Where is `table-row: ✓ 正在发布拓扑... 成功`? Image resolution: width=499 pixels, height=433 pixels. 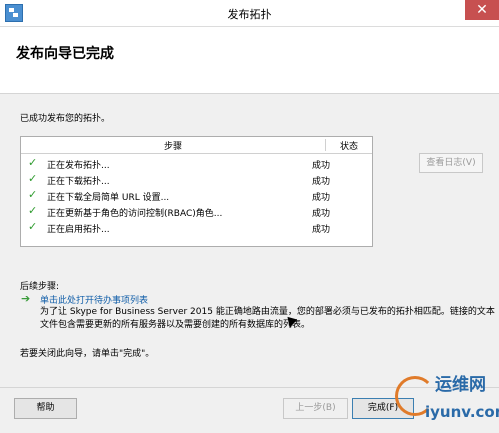 table-row: ✓ 正在发布拓扑... 成功 is located at coordinates (196, 163).